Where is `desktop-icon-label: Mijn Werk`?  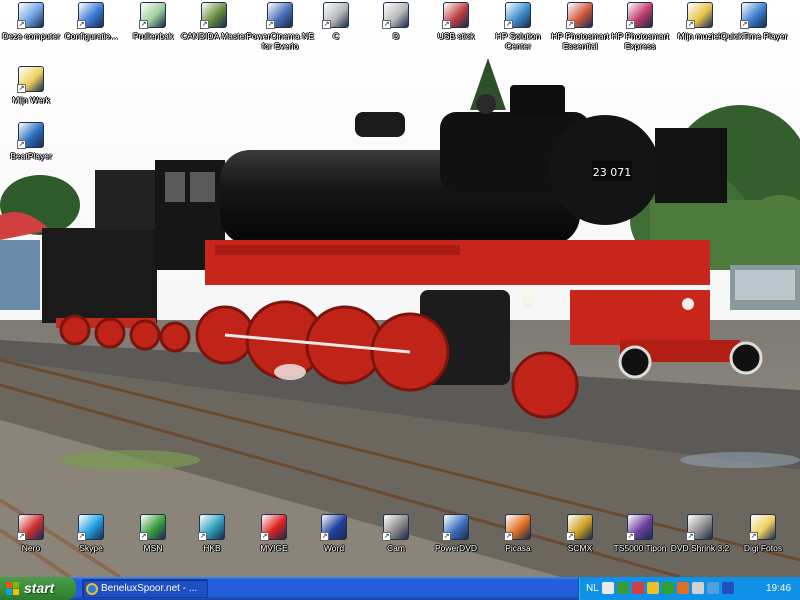
desktop-icon-label: Mijn Werk is located at coordinates (31, 100).